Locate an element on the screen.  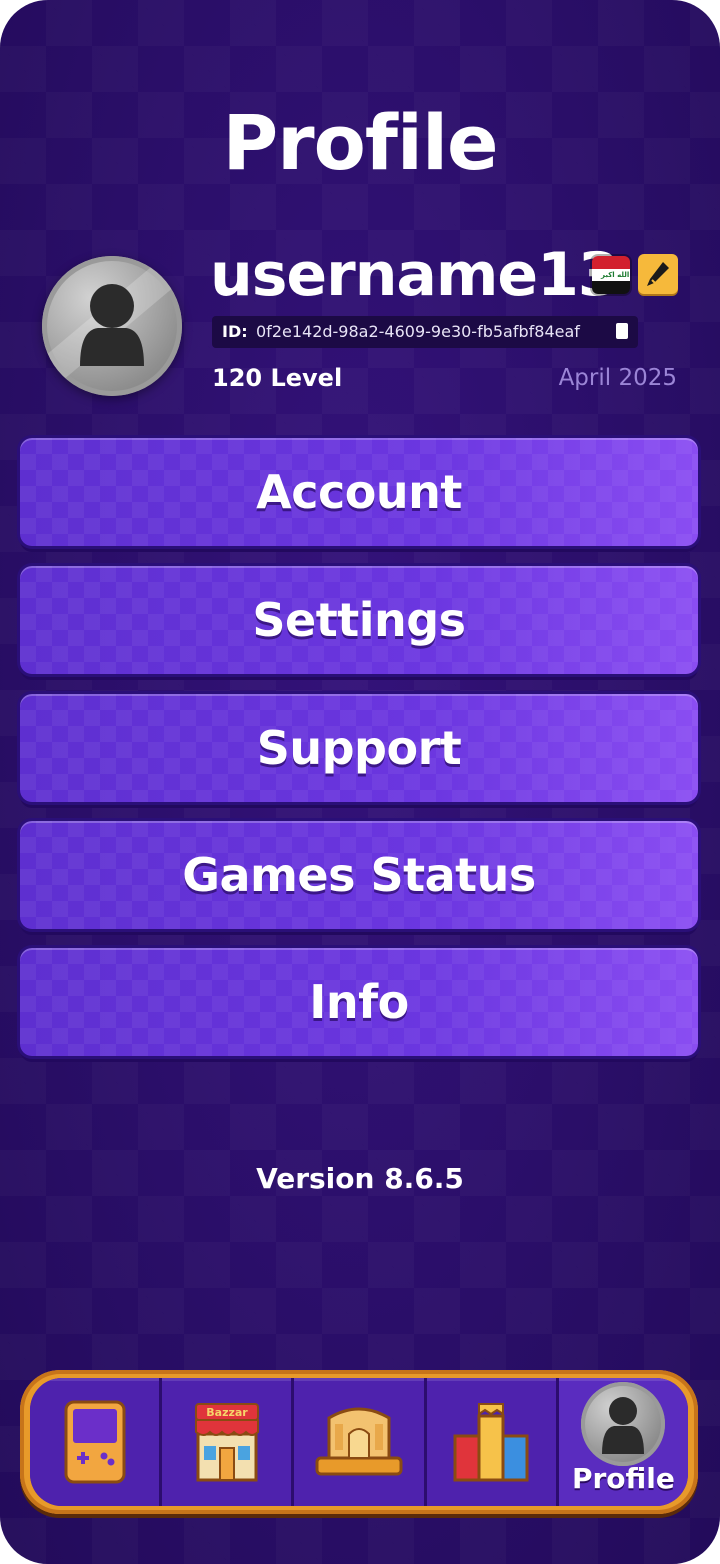
games-status-button-label: Games Status is located at coordinates (359, 875).